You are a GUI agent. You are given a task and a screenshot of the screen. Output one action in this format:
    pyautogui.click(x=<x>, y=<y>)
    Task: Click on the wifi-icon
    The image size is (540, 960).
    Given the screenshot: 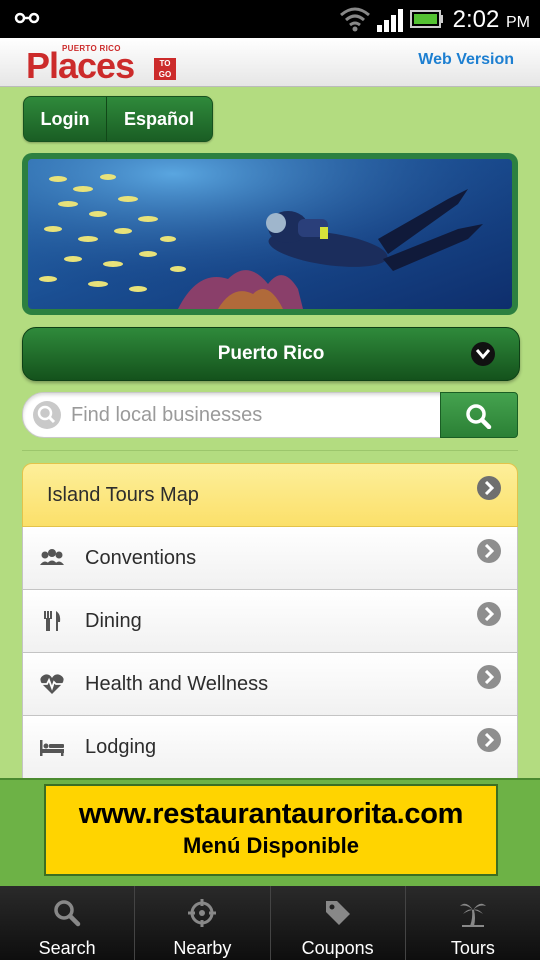 What is the action you would take?
    pyautogui.click(x=355, y=19)
    